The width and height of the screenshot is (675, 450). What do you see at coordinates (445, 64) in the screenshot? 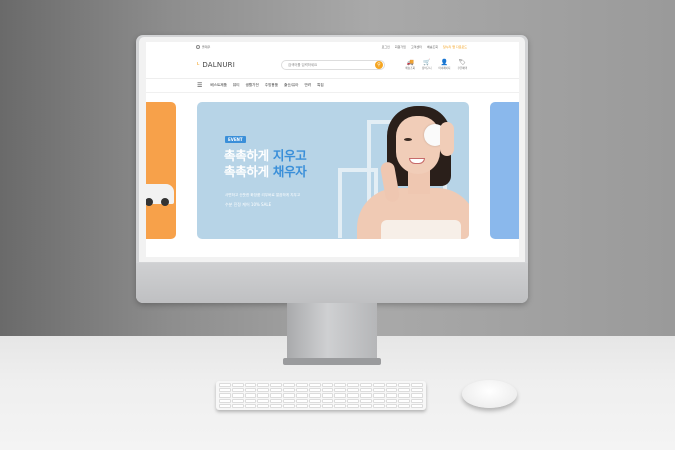
I see `header-icon-mypage: 👤 마이페이지` at bounding box center [445, 64].